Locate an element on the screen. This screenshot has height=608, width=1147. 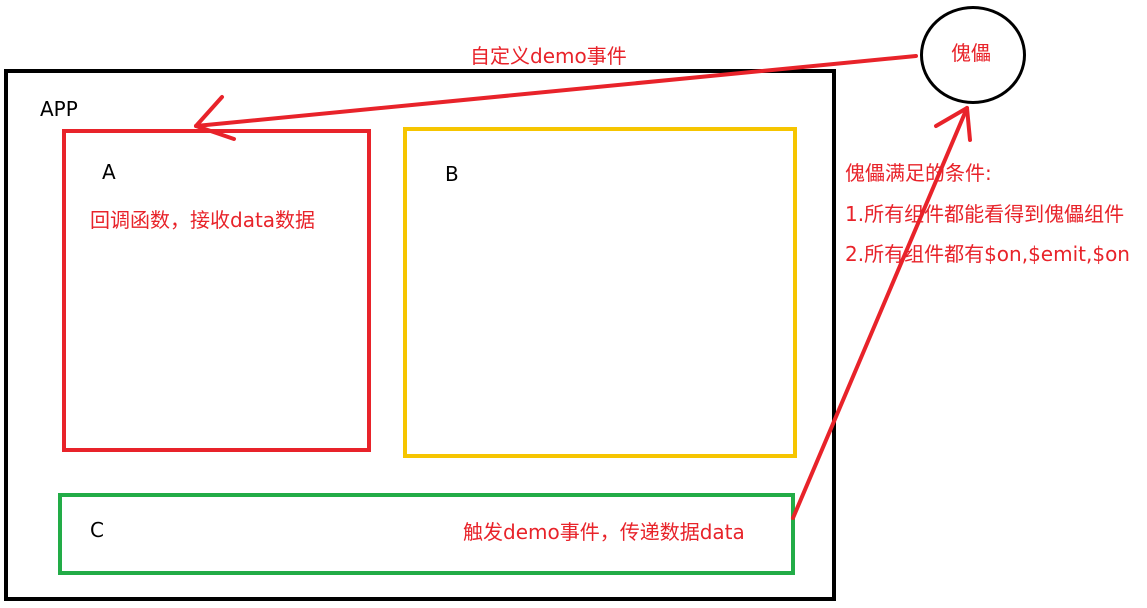
component-b-label: B is located at coordinates (452, 174).